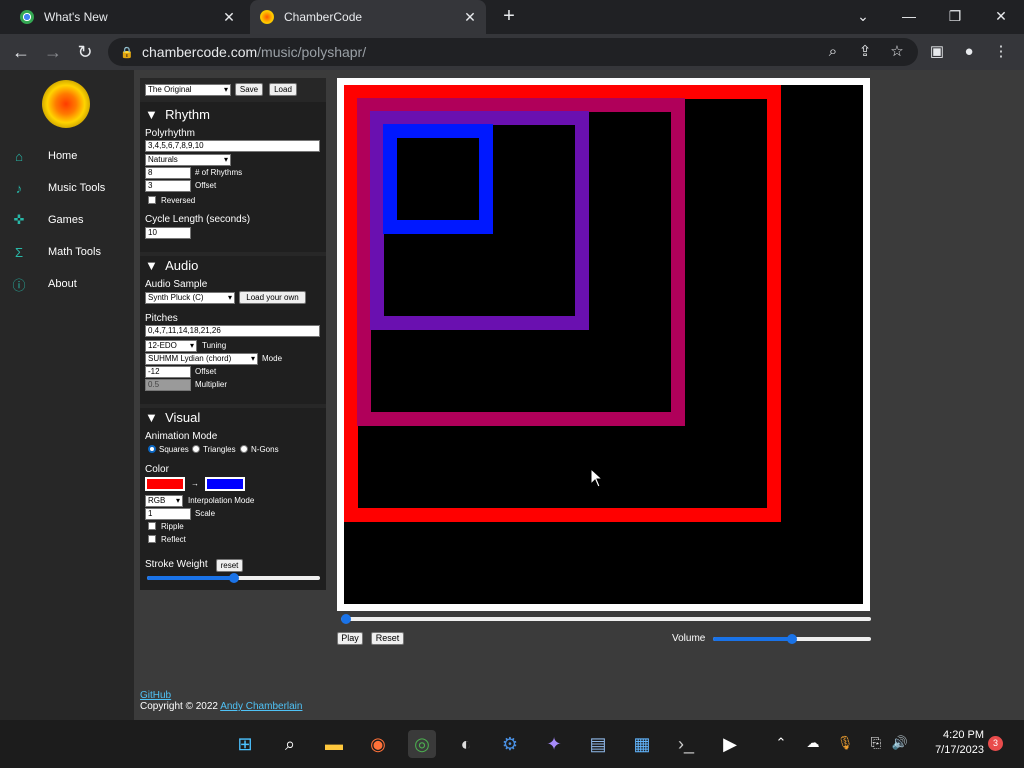  What do you see at coordinates (969, 52) in the screenshot?
I see `profile-icon: ●` at bounding box center [969, 52].